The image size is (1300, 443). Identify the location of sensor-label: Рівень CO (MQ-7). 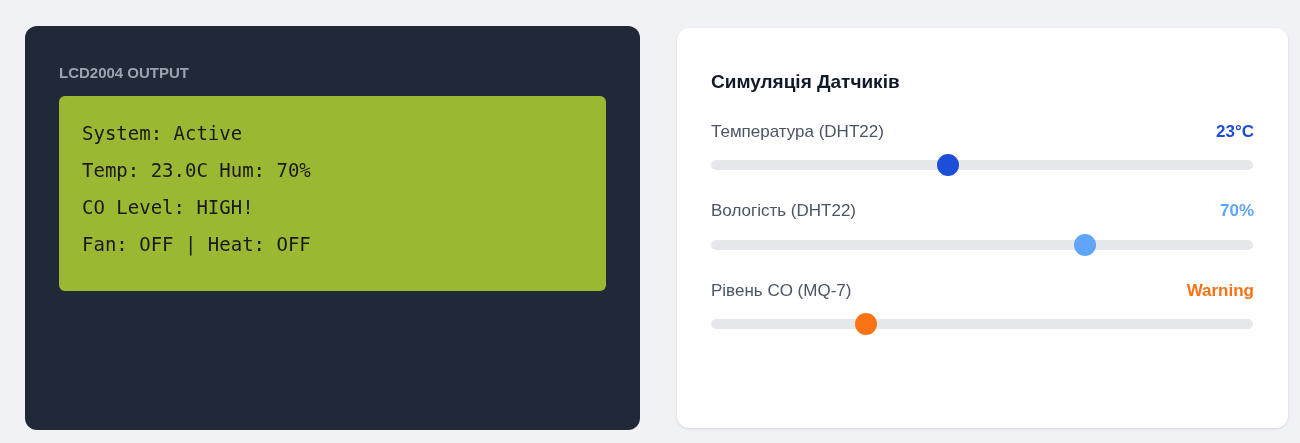
(781, 290).